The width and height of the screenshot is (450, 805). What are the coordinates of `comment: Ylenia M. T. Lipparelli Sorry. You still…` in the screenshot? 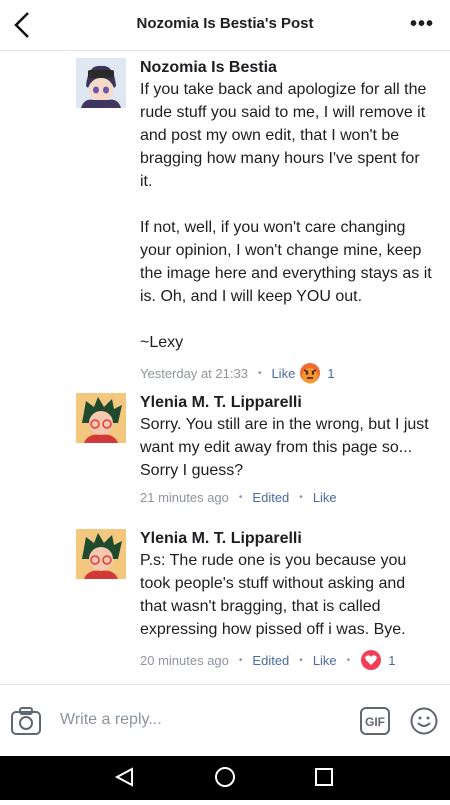 It's located at (256, 449).